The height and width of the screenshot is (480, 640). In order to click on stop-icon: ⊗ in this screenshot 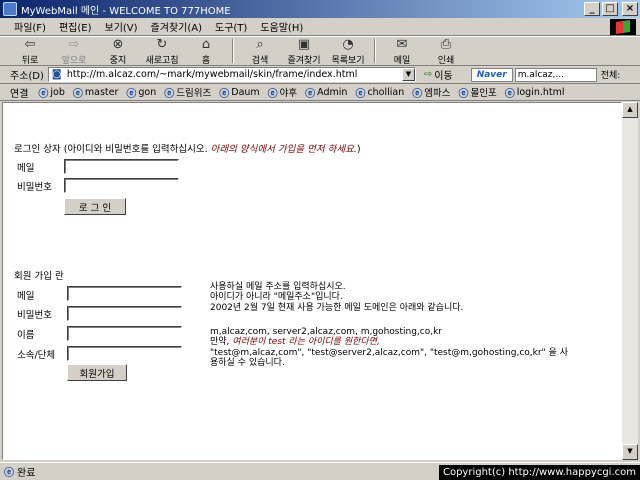, I will do `click(118, 44)`.